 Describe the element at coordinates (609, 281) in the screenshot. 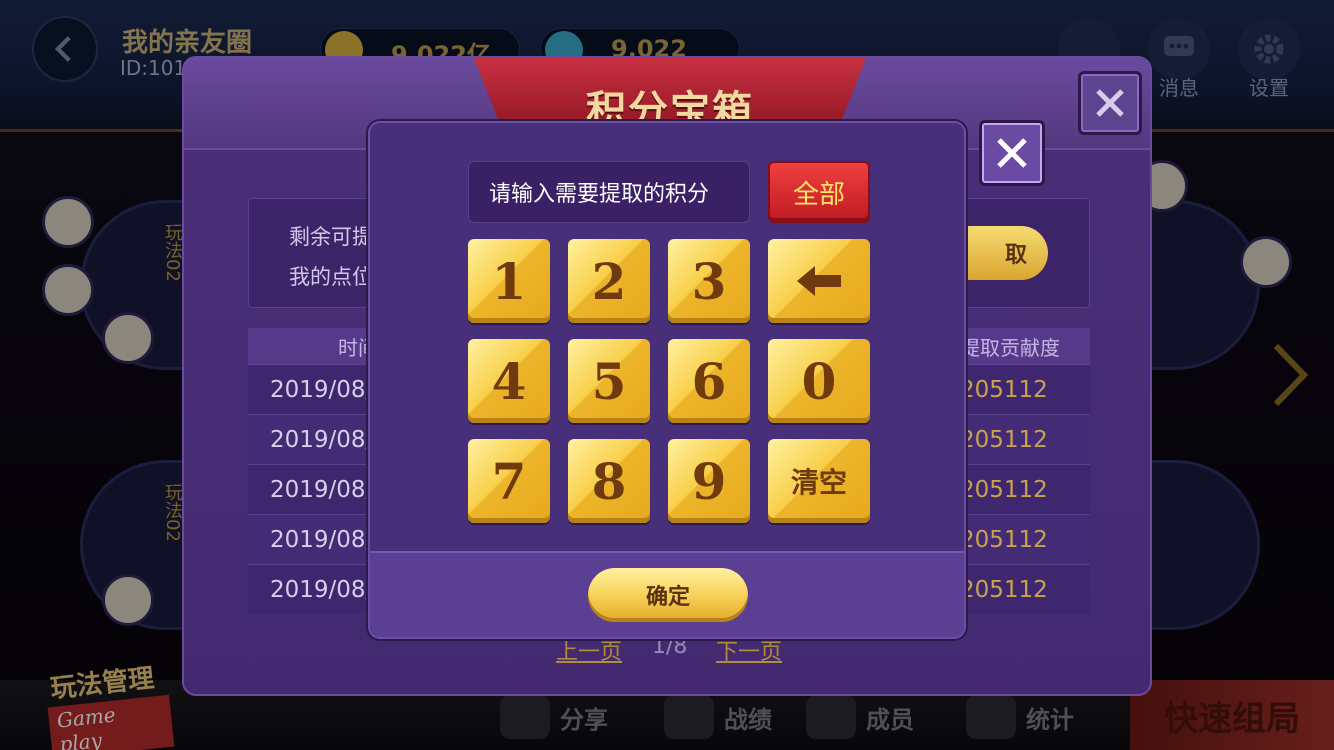

I see `key-2: 2` at that location.